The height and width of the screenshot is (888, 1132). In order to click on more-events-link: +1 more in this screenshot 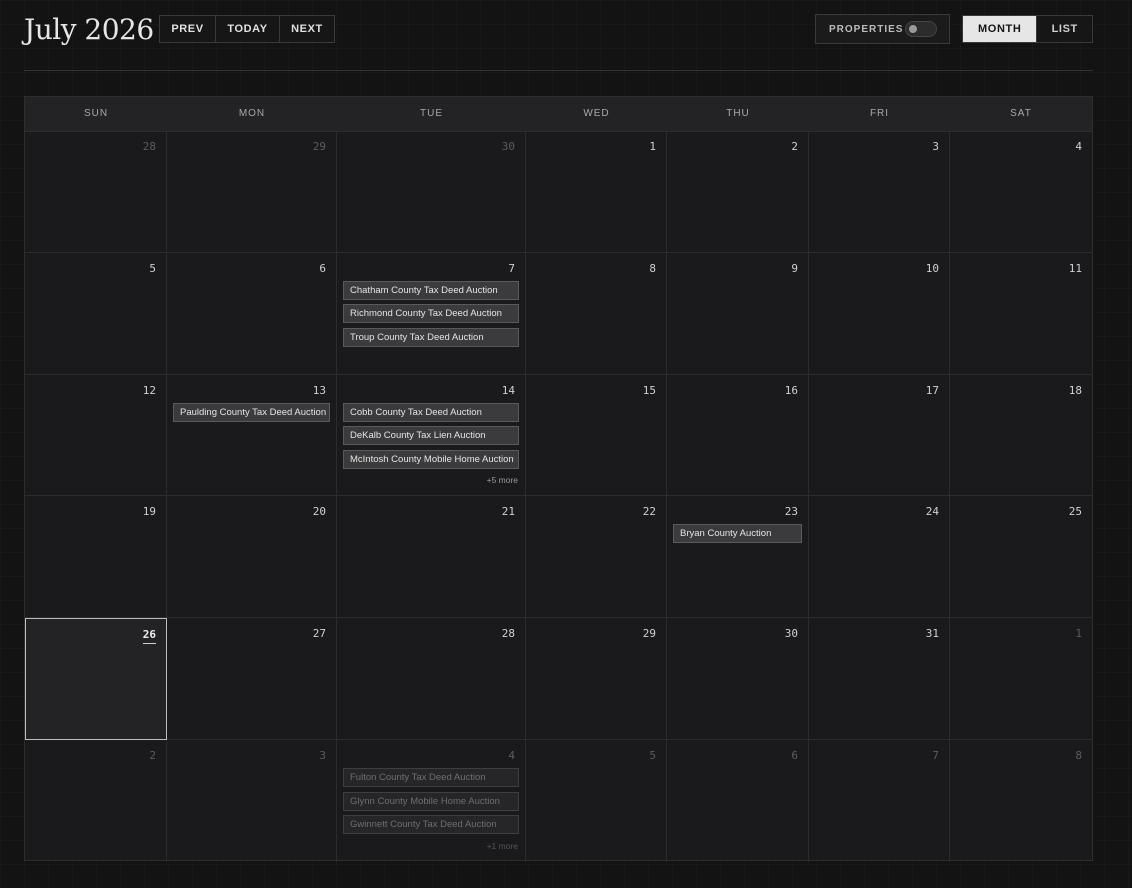, I will do `click(502, 846)`.